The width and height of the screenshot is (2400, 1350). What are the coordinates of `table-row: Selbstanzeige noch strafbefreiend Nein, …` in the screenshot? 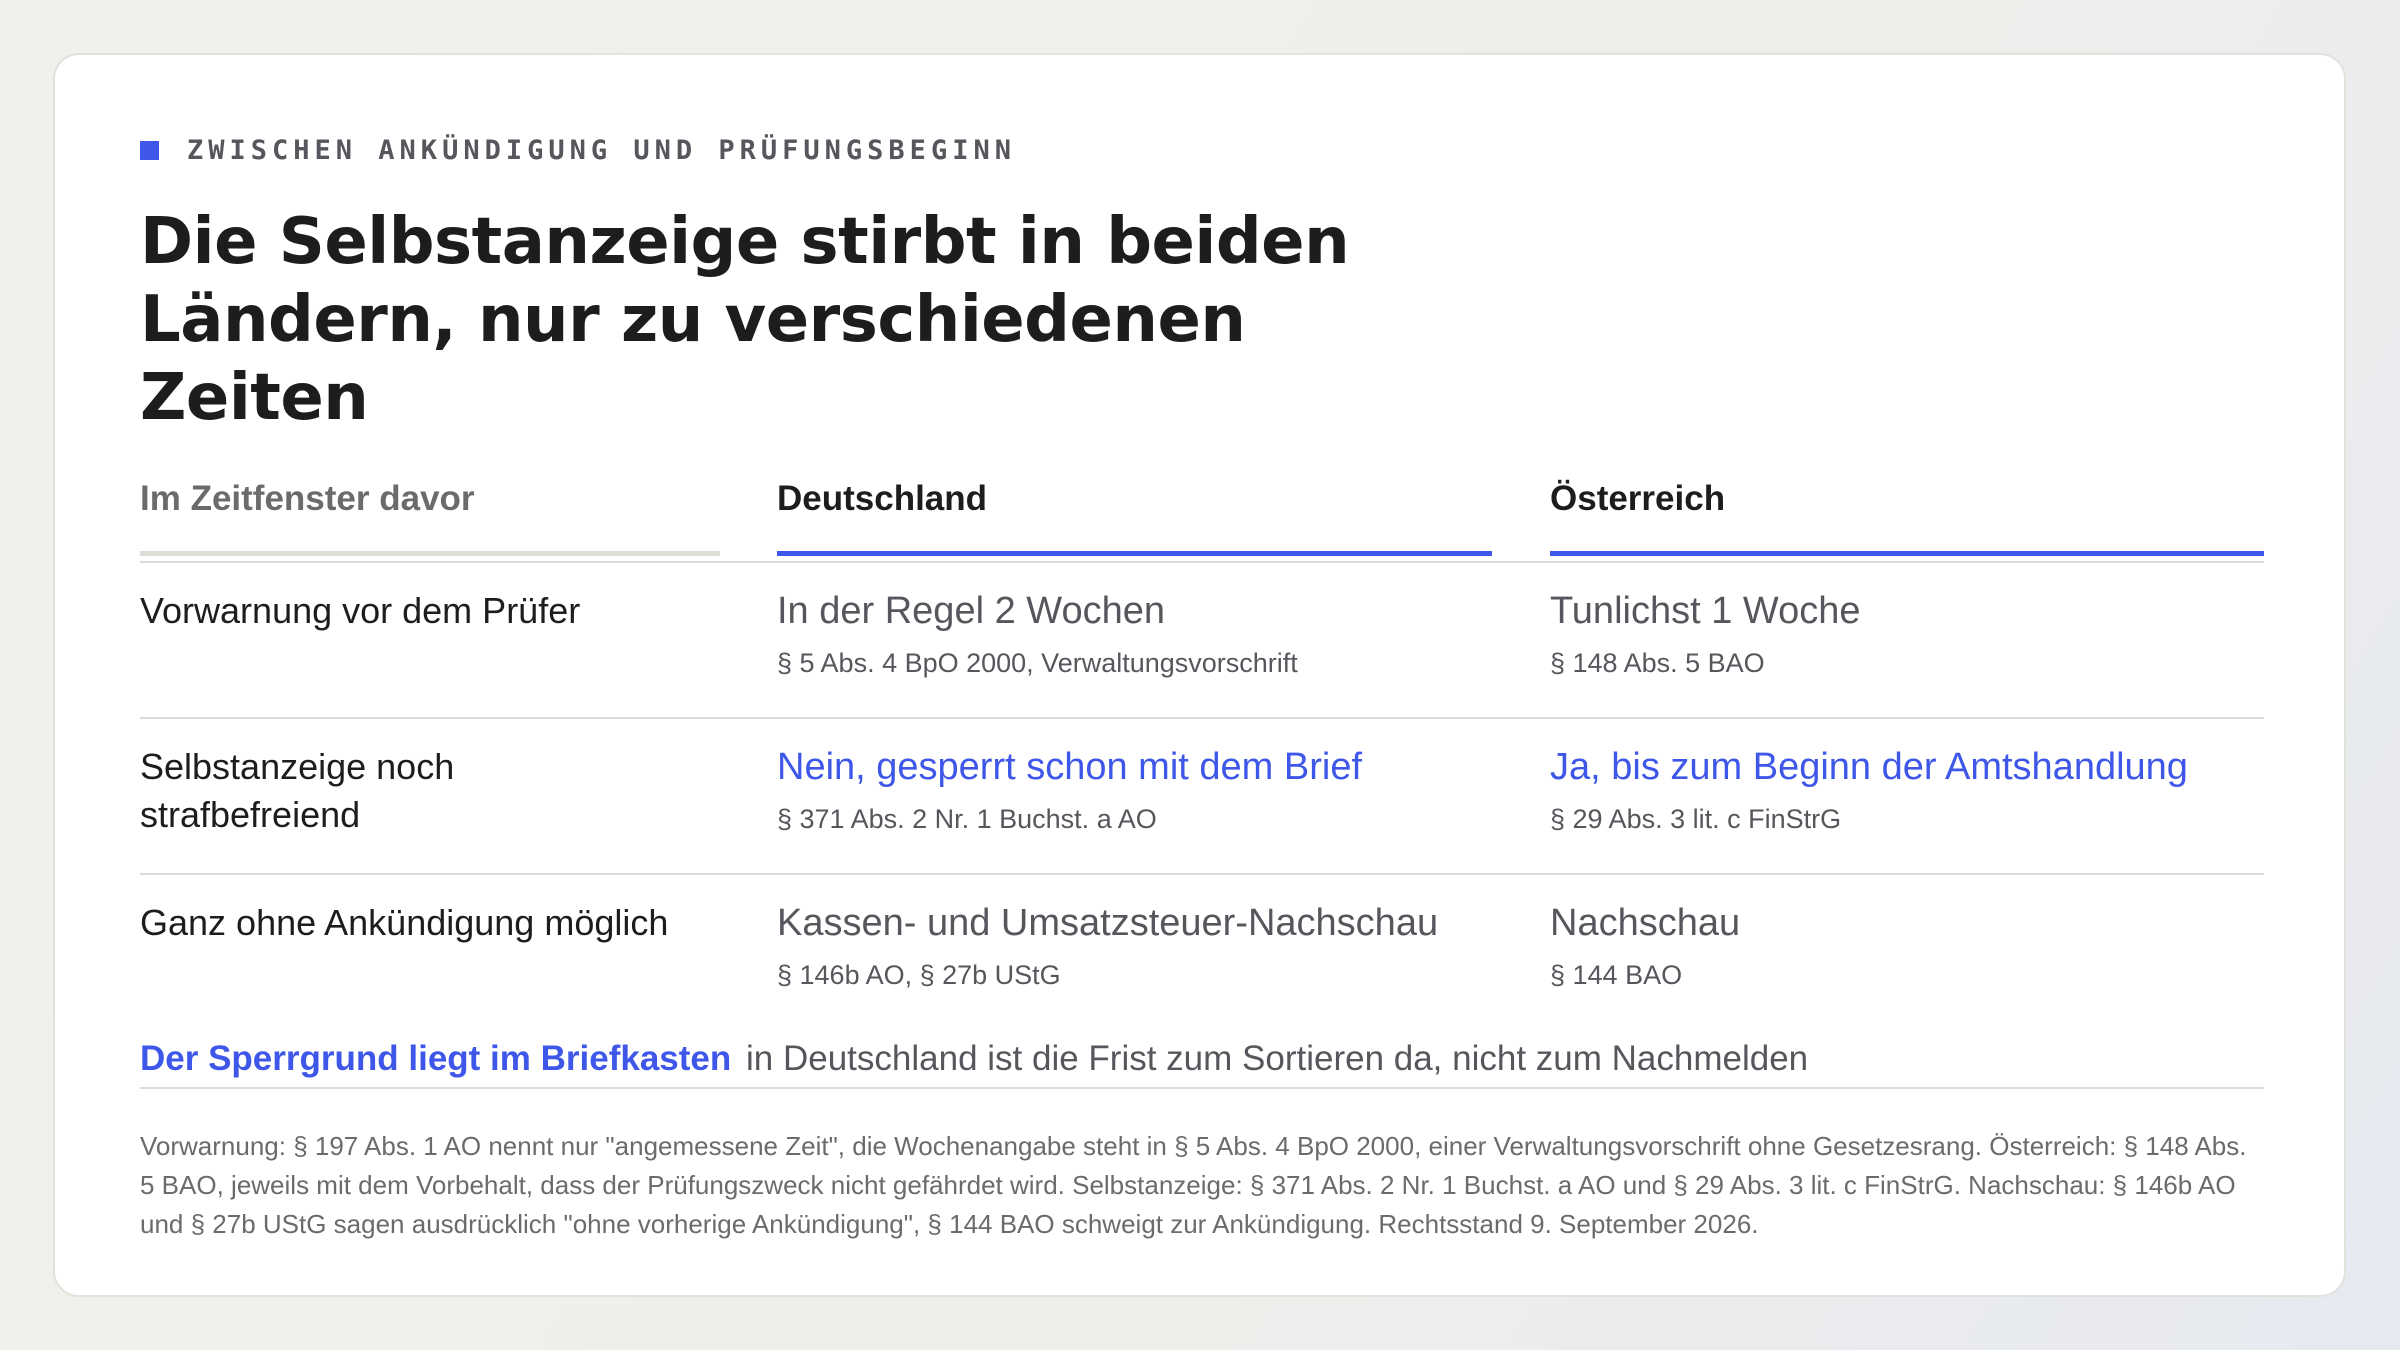 It's located at (1202, 797).